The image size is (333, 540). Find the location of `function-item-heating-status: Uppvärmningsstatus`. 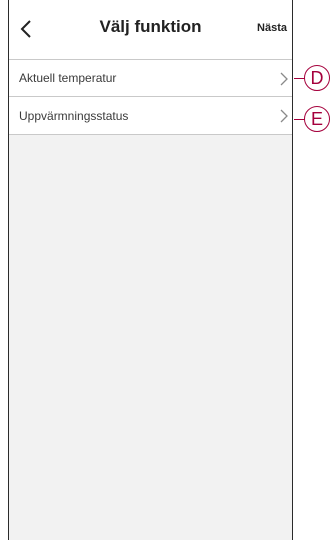

function-item-heating-status: Uppvärmningsstatus is located at coordinates (150, 116).